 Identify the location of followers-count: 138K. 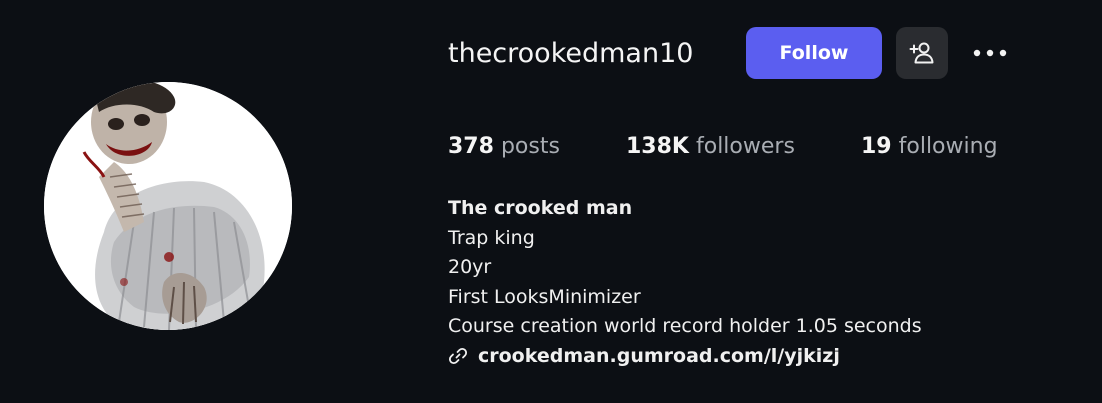
(657, 146).